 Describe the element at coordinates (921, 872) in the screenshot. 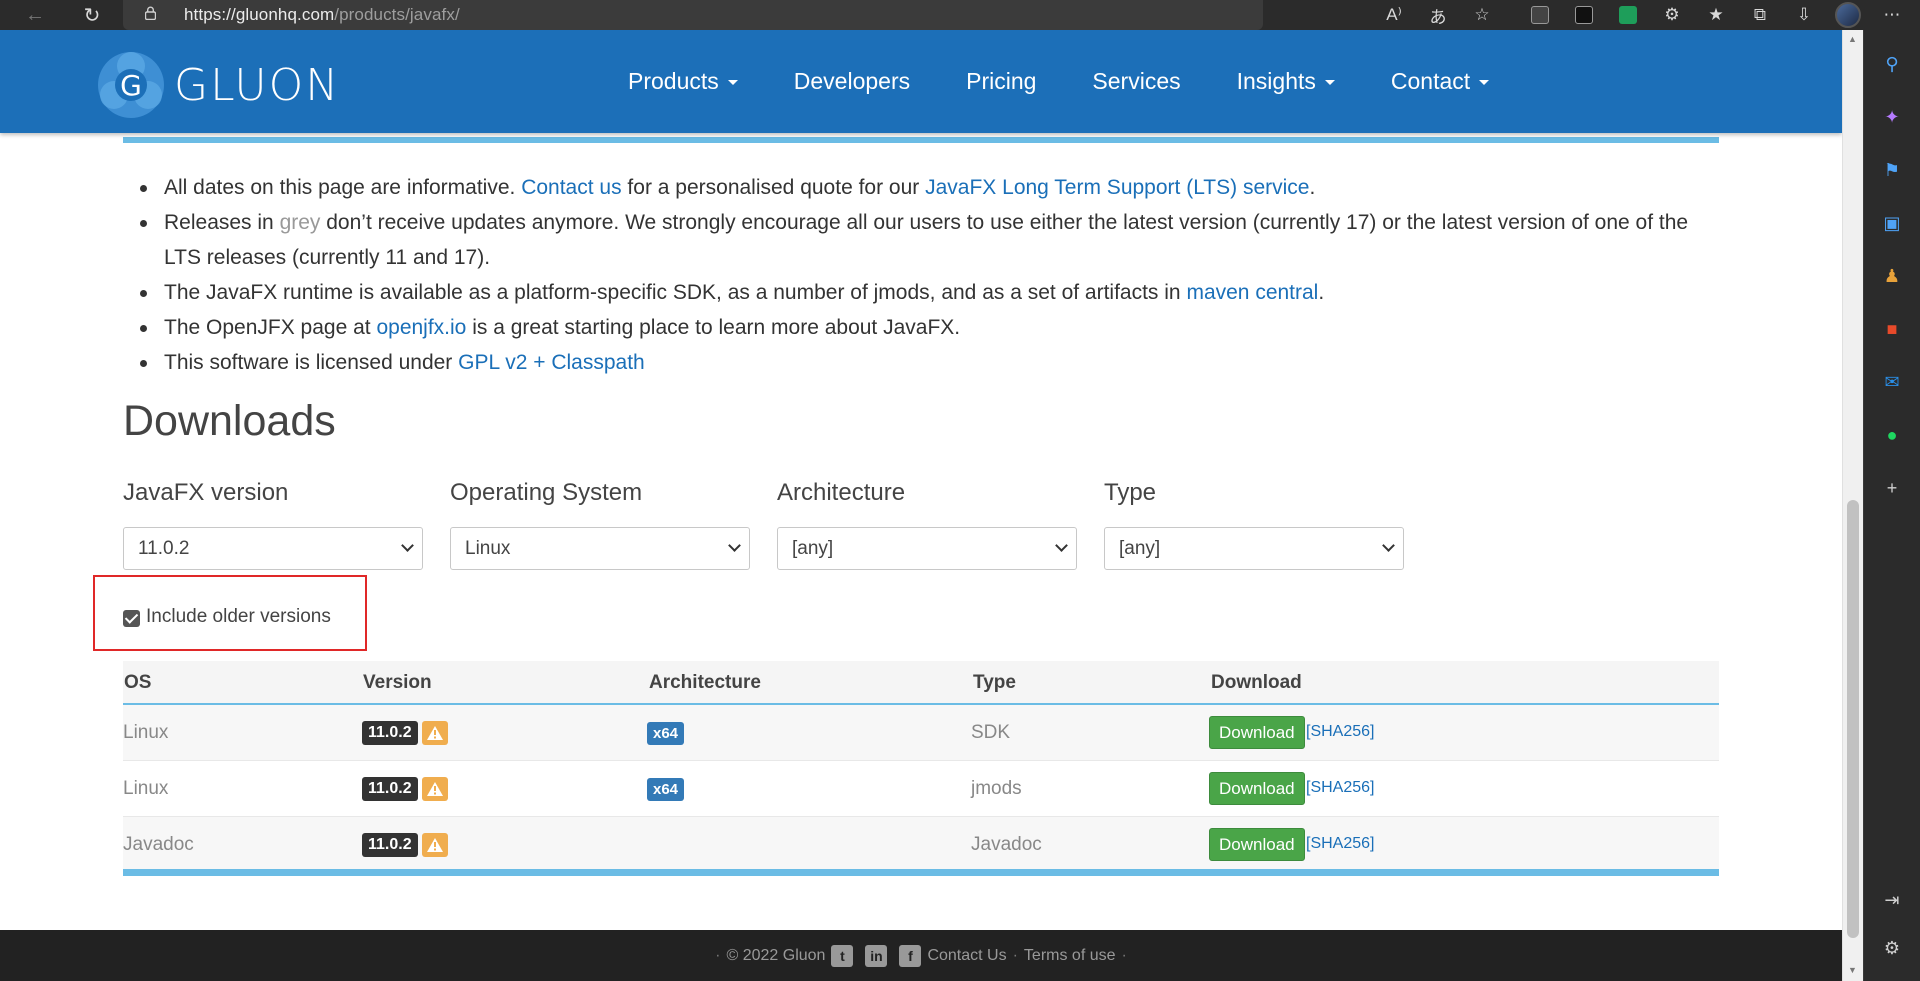

I see `divider-line` at that location.